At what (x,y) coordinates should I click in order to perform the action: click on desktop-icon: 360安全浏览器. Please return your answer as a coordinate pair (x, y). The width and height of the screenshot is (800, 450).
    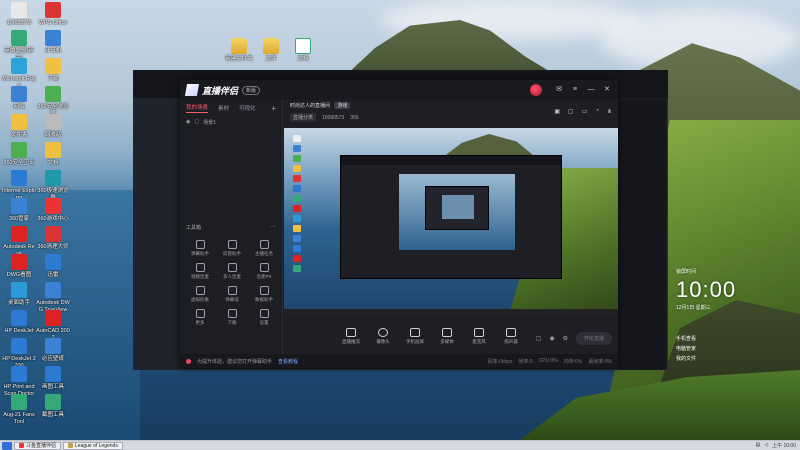
    Looking at the image, I should click on (53, 101).